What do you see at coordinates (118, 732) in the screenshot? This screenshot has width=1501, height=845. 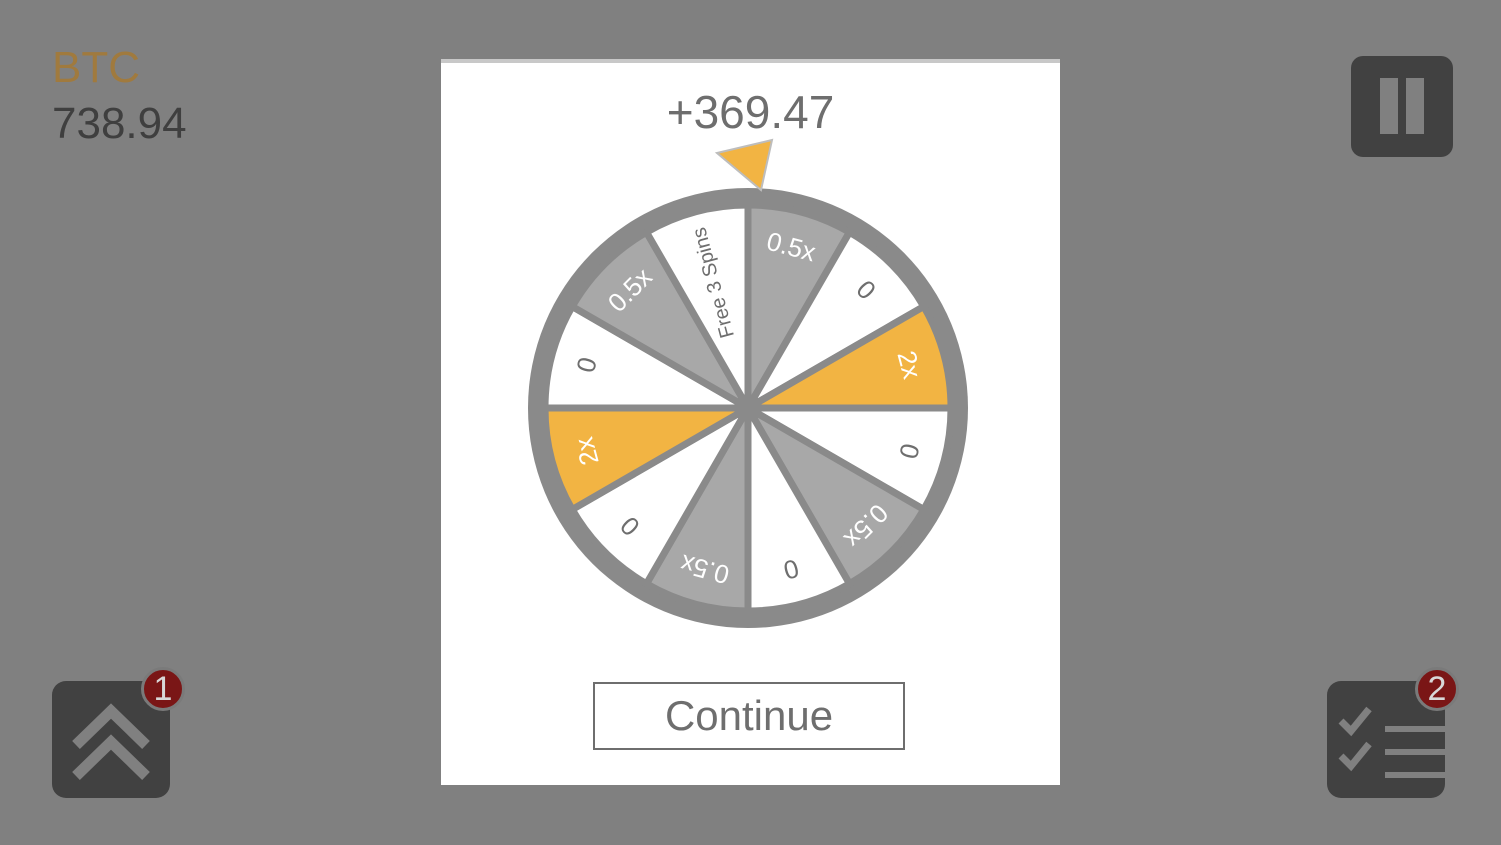 I see `upgrade-button: 1` at bounding box center [118, 732].